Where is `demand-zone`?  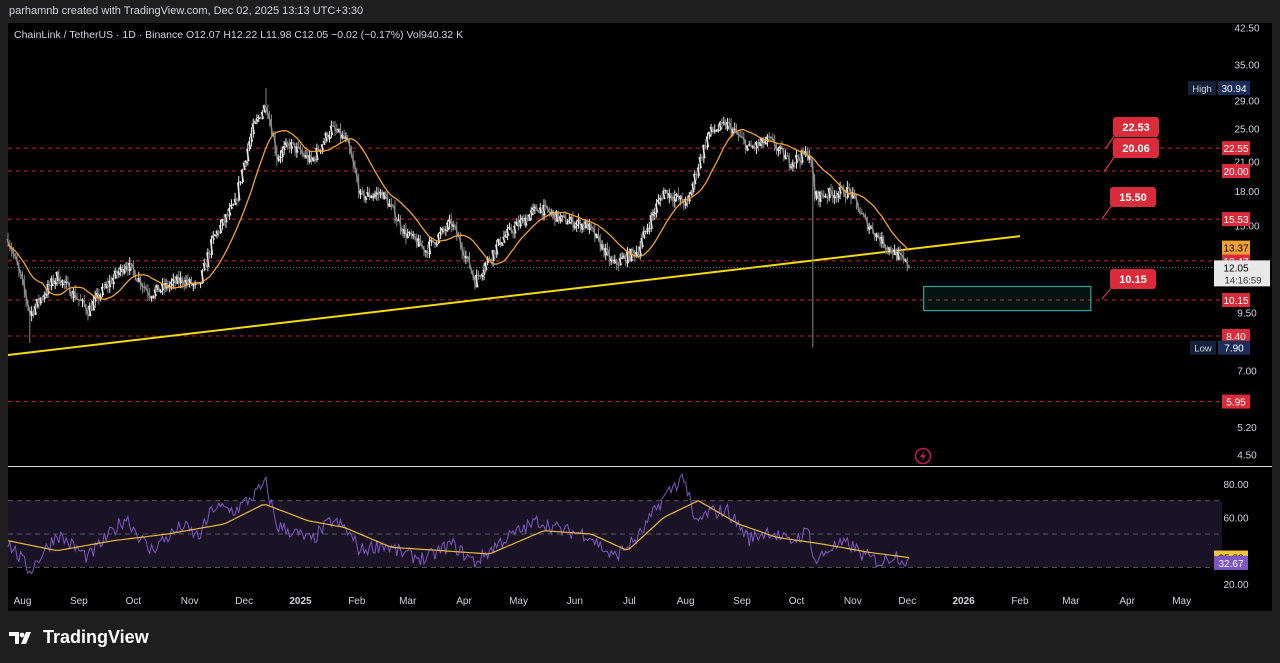 demand-zone is located at coordinates (1007, 298).